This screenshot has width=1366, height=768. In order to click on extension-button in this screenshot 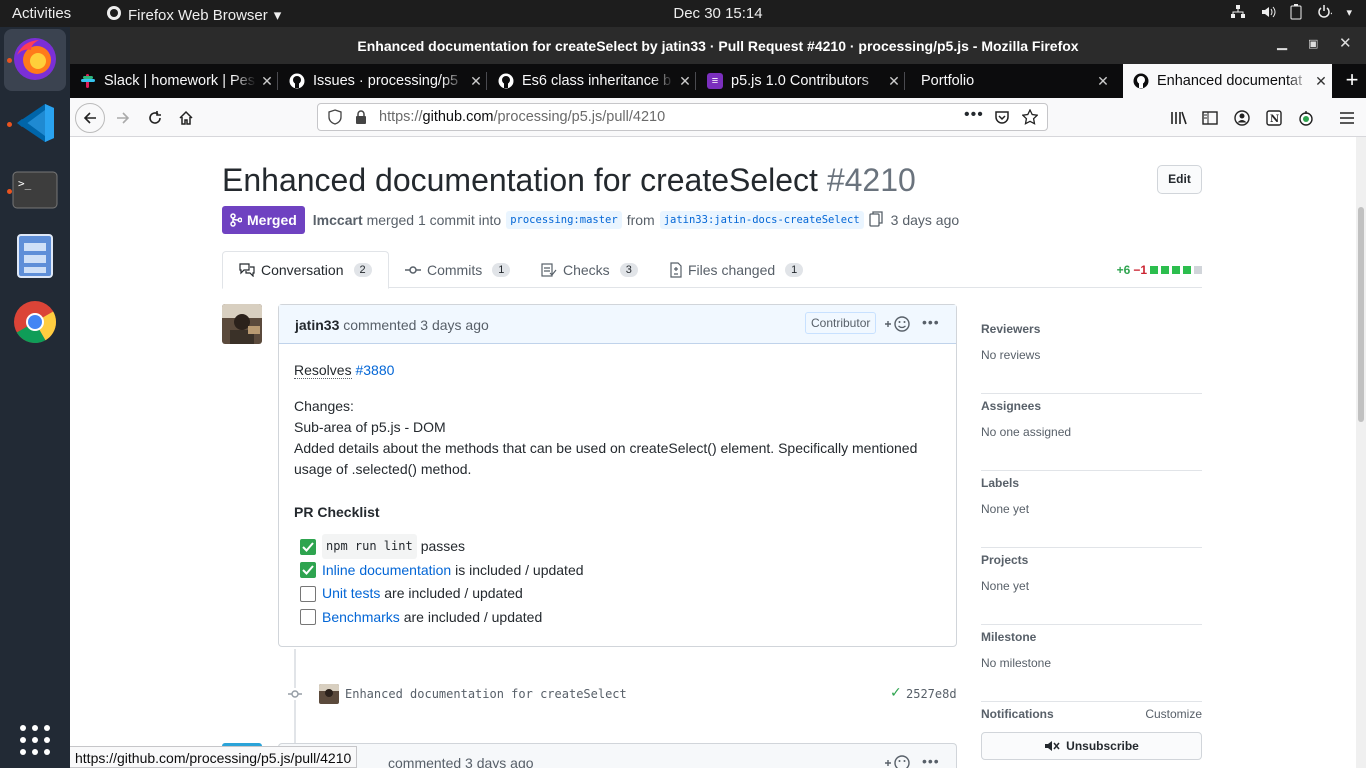, I will do `click(1306, 118)`.